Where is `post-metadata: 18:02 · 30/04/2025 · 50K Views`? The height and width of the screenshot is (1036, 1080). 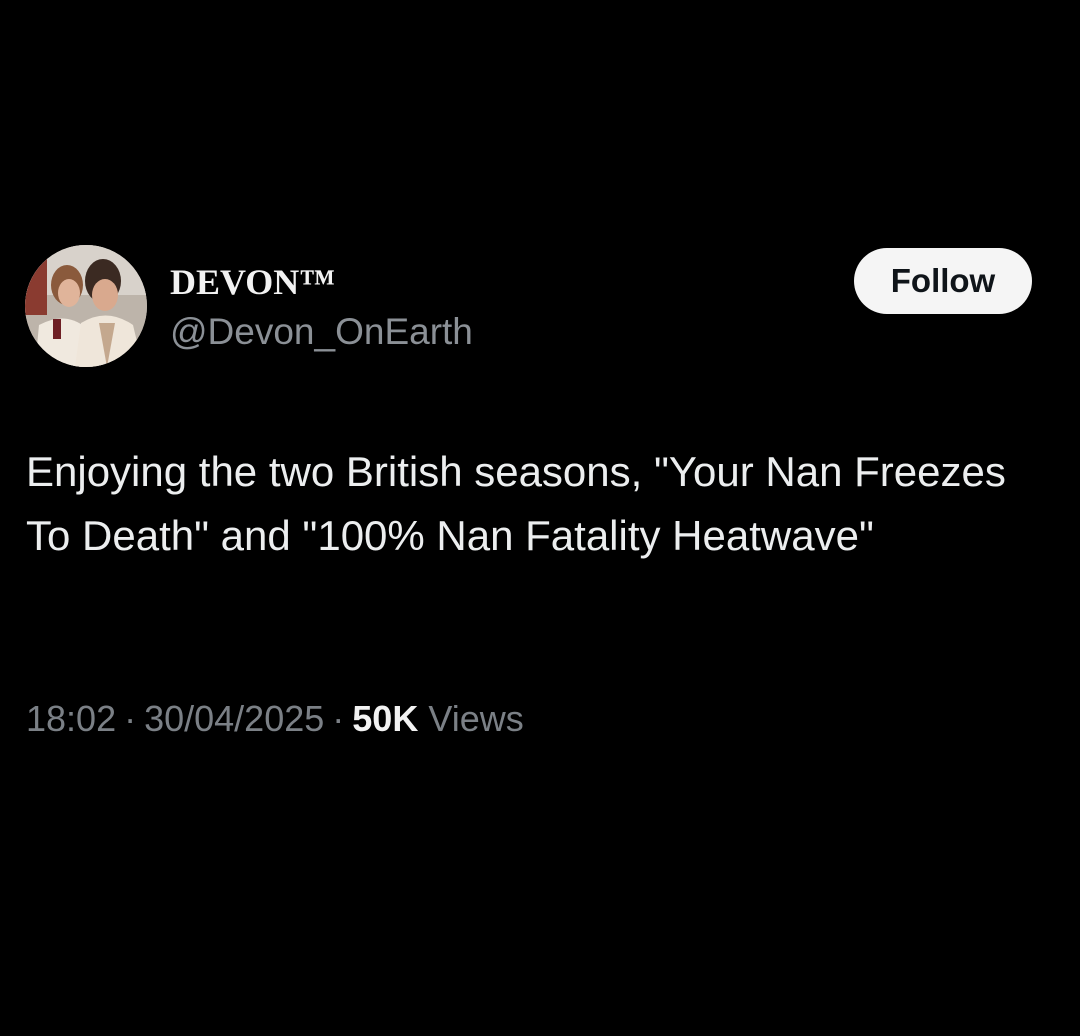
post-metadata: 18:02 · 30/04/2025 · 50K Views is located at coordinates (275, 719).